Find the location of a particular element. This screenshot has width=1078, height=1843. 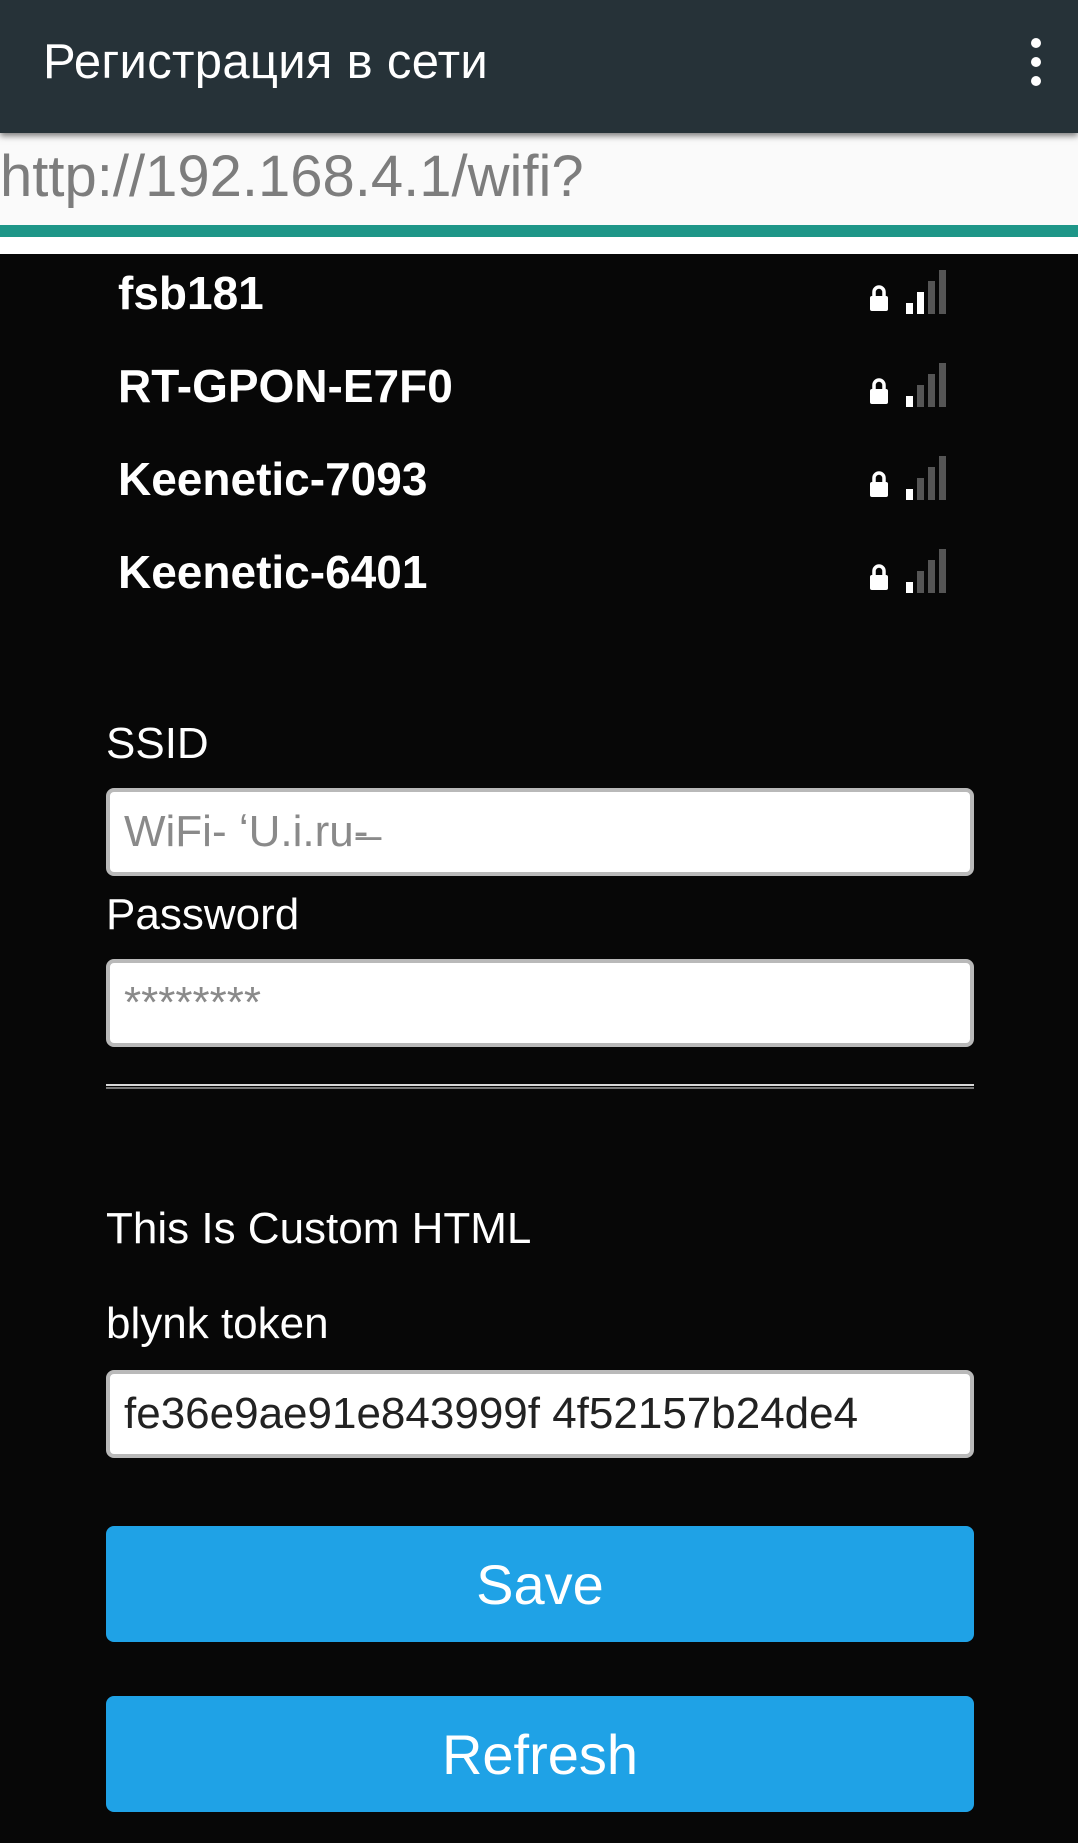

save-button: Save is located at coordinates (540, 1584).